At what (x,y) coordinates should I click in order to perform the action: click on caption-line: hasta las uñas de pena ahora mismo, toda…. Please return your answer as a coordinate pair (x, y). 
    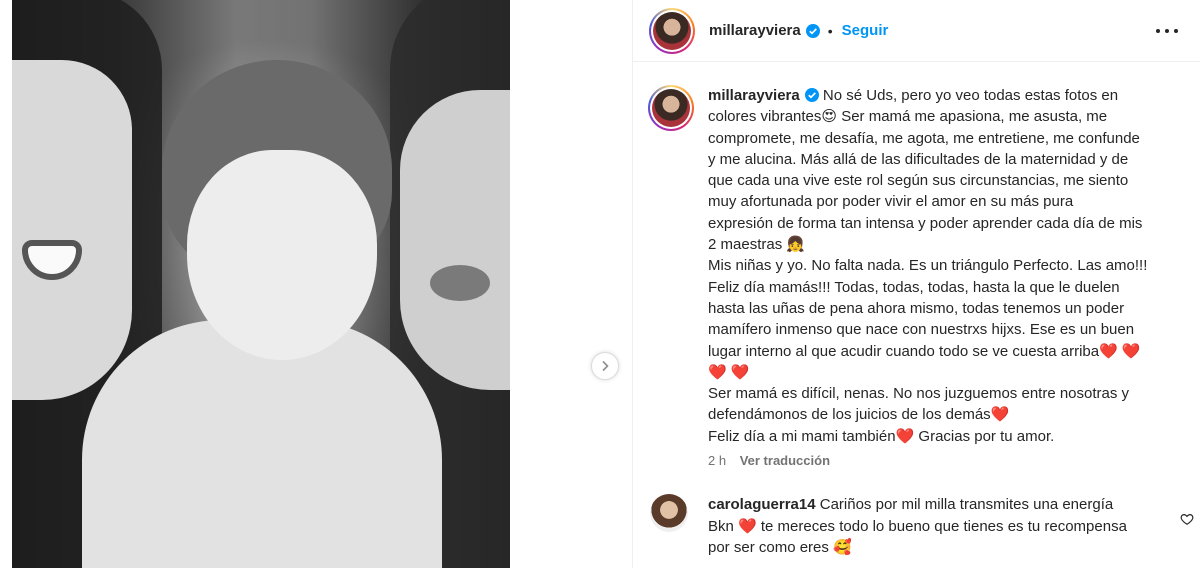
    Looking at the image, I should click on (916, 308).